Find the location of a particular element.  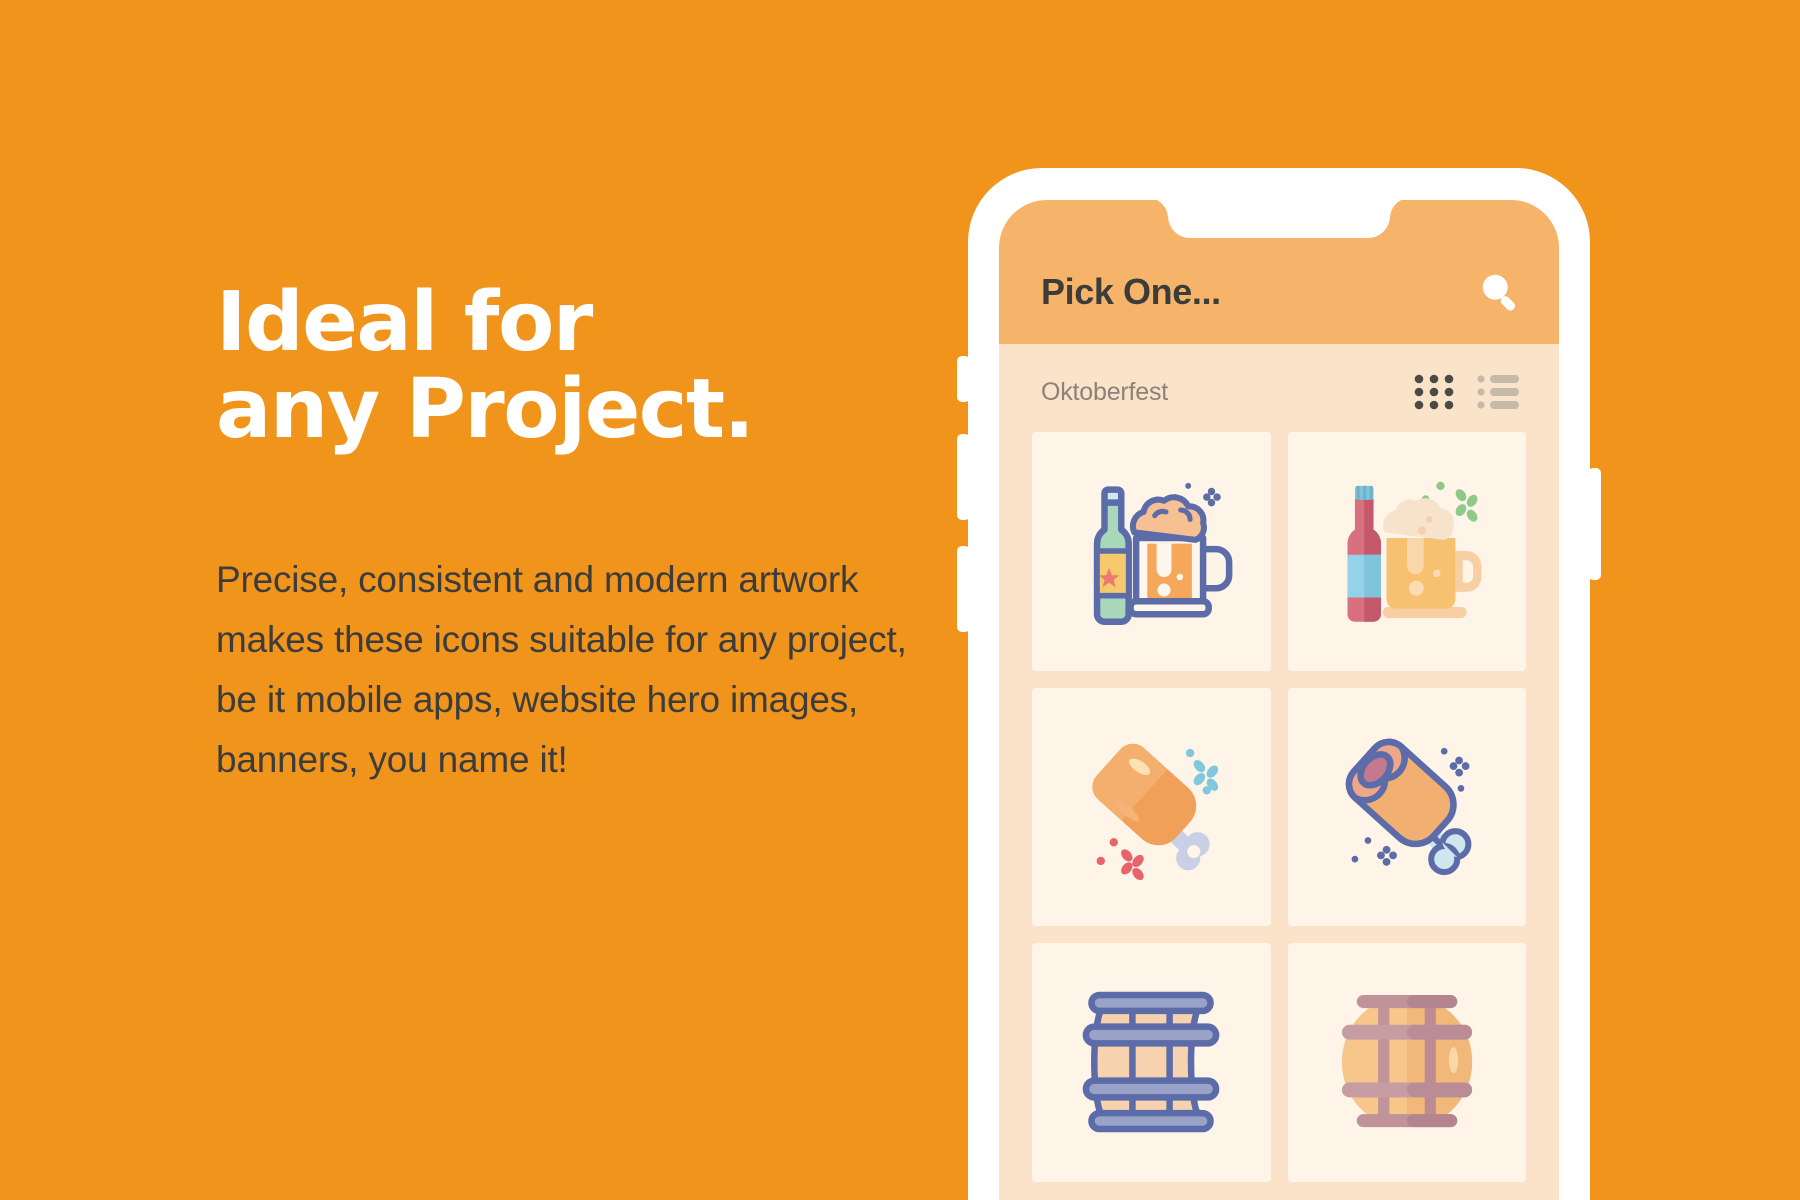

ham-hock-flat-icon is located at coordinates (1155, 811).